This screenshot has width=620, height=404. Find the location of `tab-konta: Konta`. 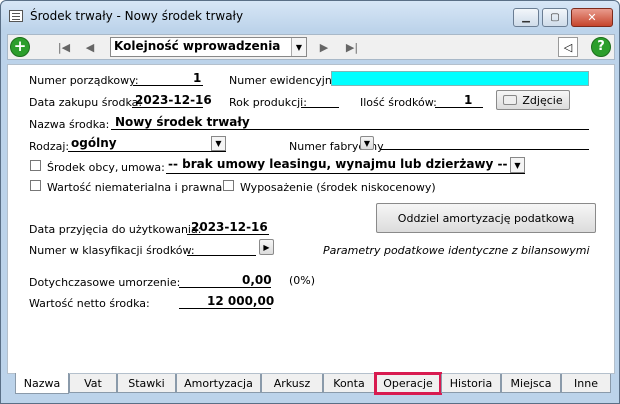

tab-konta: Konta is located at coordinates (349, 383).